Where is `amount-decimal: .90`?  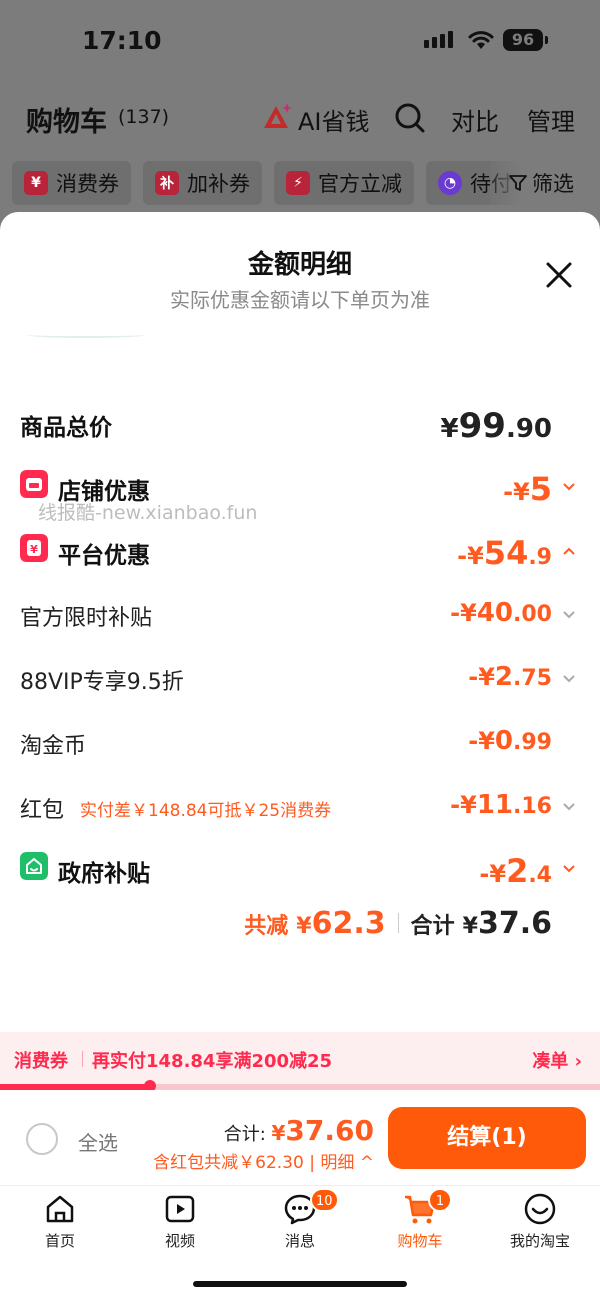
amount-decimal: .90 is located at coordinates (528, 429).